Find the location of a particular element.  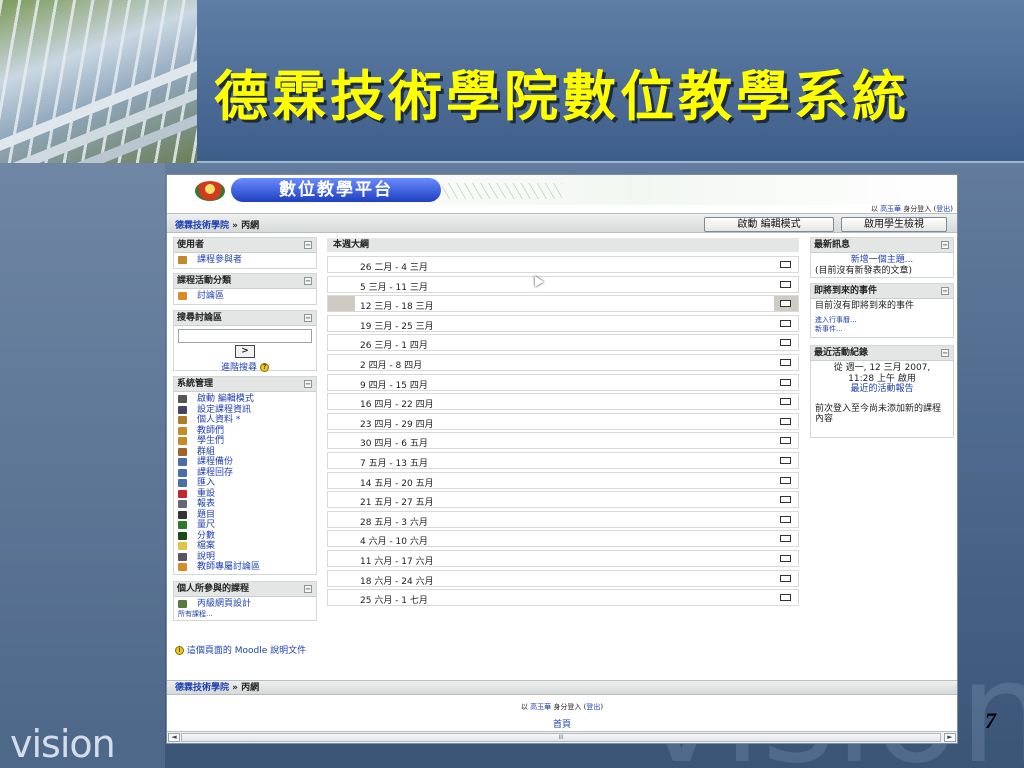

admin-item-edit-mode: 啟動 編輯模式 is located at coordinates (245, 399).